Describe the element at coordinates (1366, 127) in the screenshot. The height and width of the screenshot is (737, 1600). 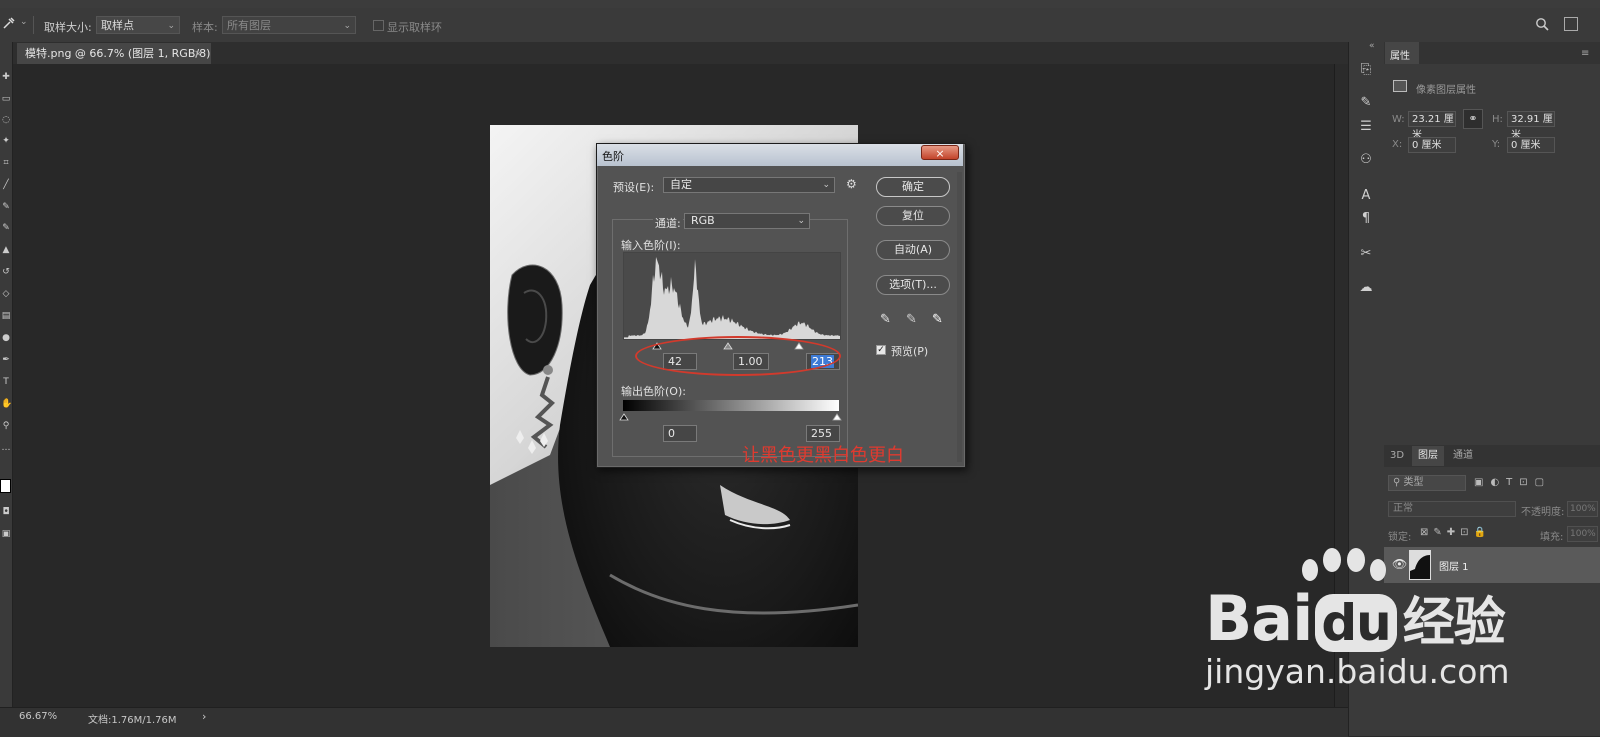
I see `adjustments-icon: ☰` at that location.